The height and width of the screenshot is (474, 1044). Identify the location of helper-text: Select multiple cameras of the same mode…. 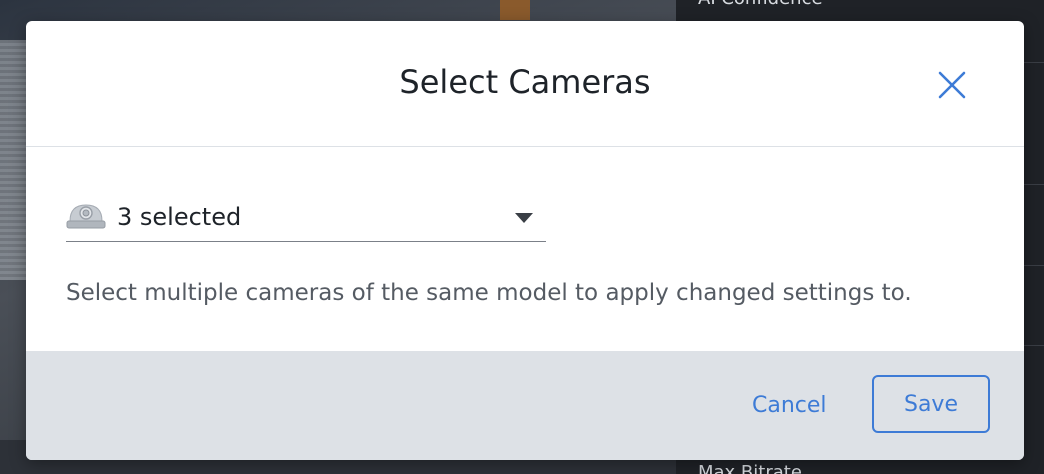
(489, 293).